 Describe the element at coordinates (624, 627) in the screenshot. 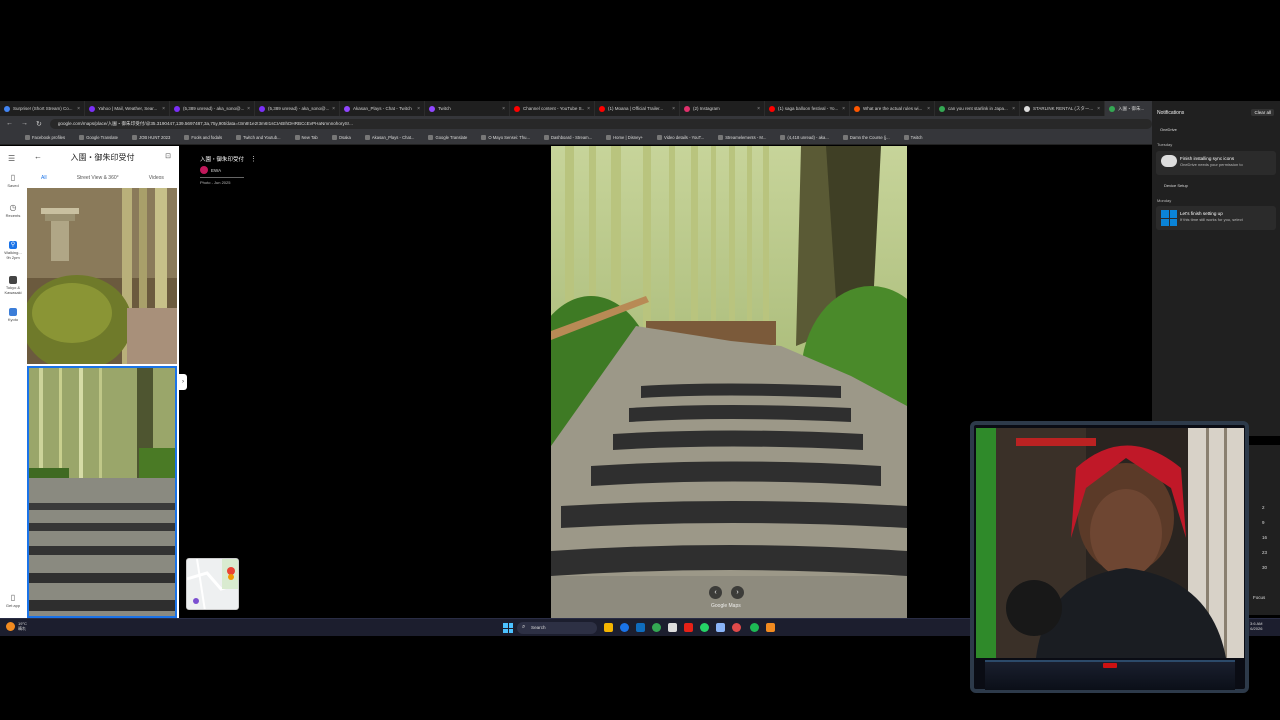

I see `edge-icon` at that location.